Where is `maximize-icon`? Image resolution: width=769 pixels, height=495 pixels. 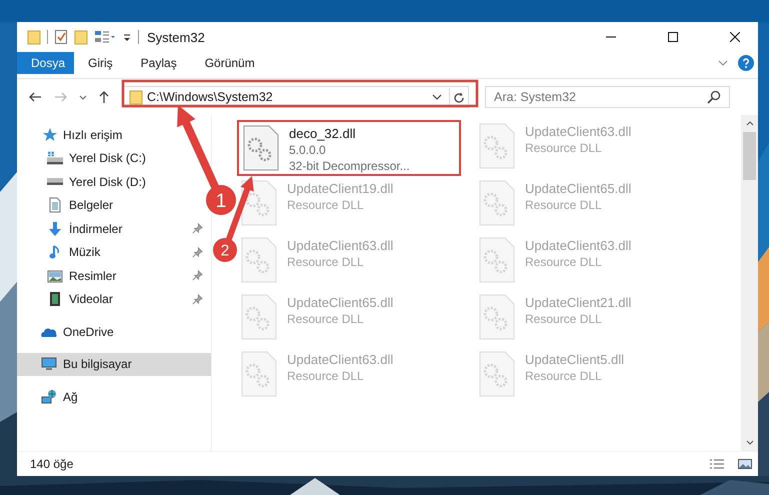 maximize-icon is located at coordinates (673, 37).